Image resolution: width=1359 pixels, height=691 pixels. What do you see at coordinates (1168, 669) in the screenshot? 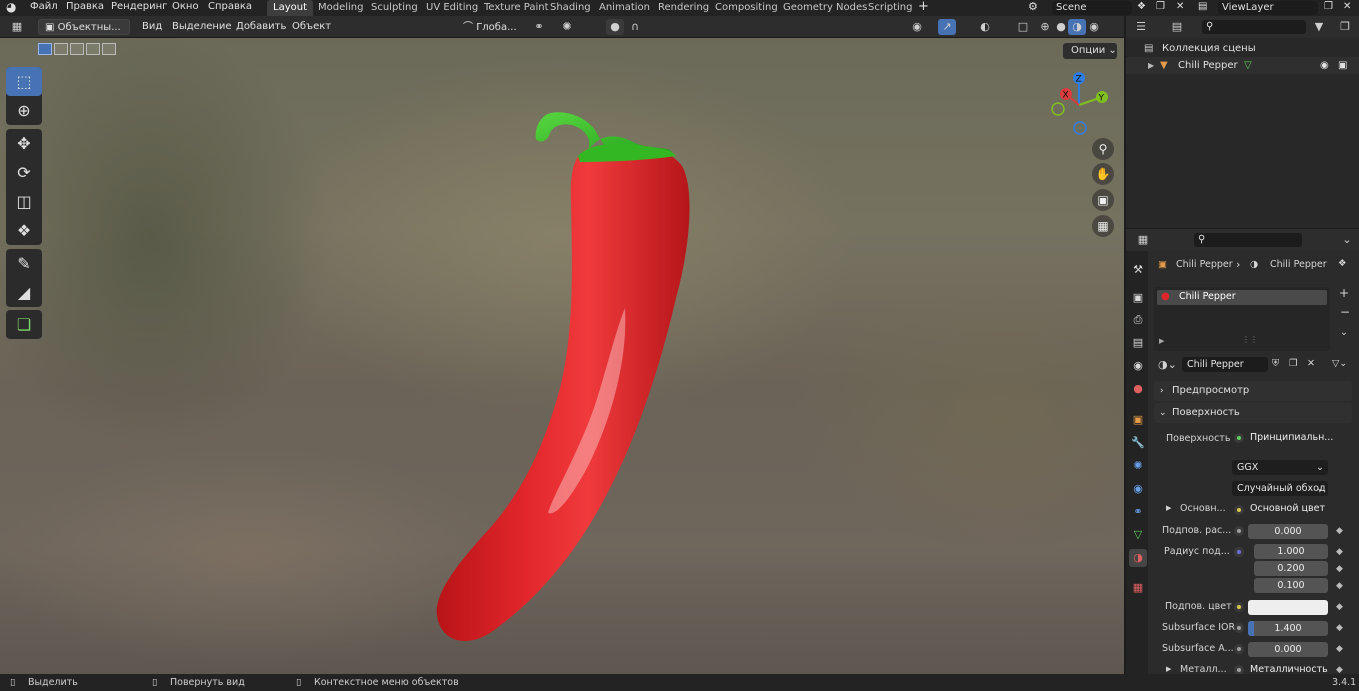
I see `metallic-expand-icon: ▶` at bounding box center [1168, 669].